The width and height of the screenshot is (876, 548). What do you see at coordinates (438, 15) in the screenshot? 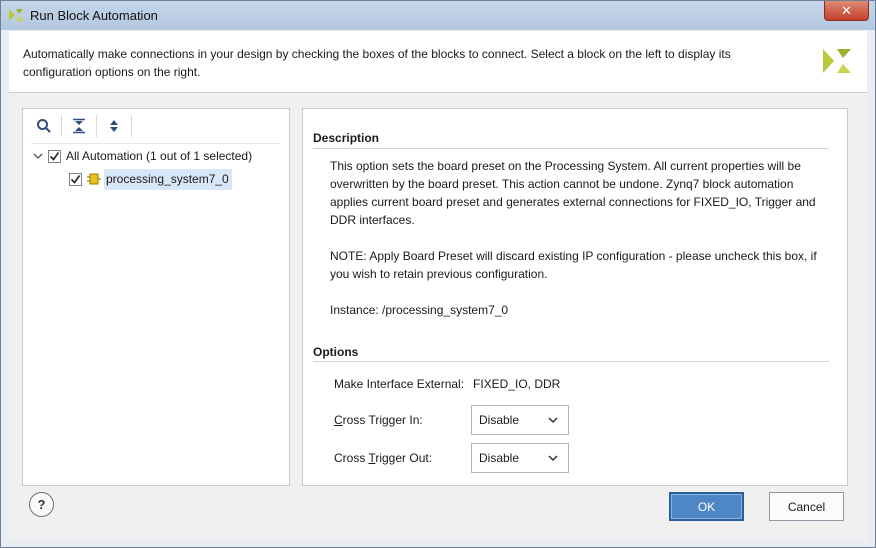
I see `title-bar: Run Block Automation ✕` at bounding box center [438, 15].